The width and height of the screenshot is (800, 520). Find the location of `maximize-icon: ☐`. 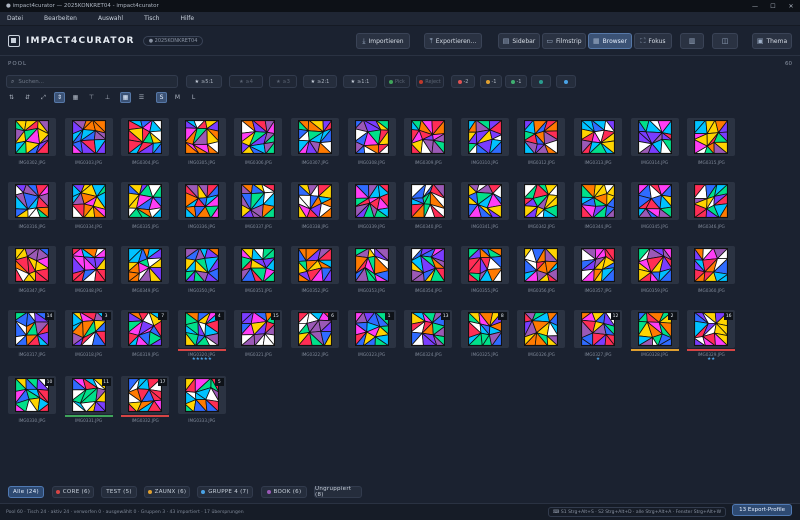

maximize-icon: ☐ is located at coordinates (773, 6).